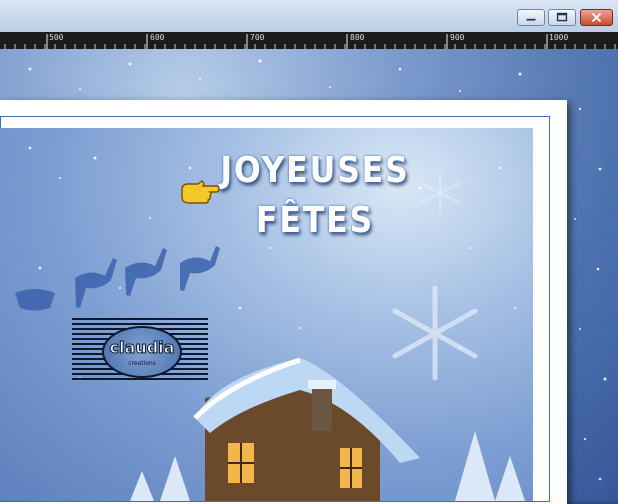  I want to click on close-icon, so click(596, 17).